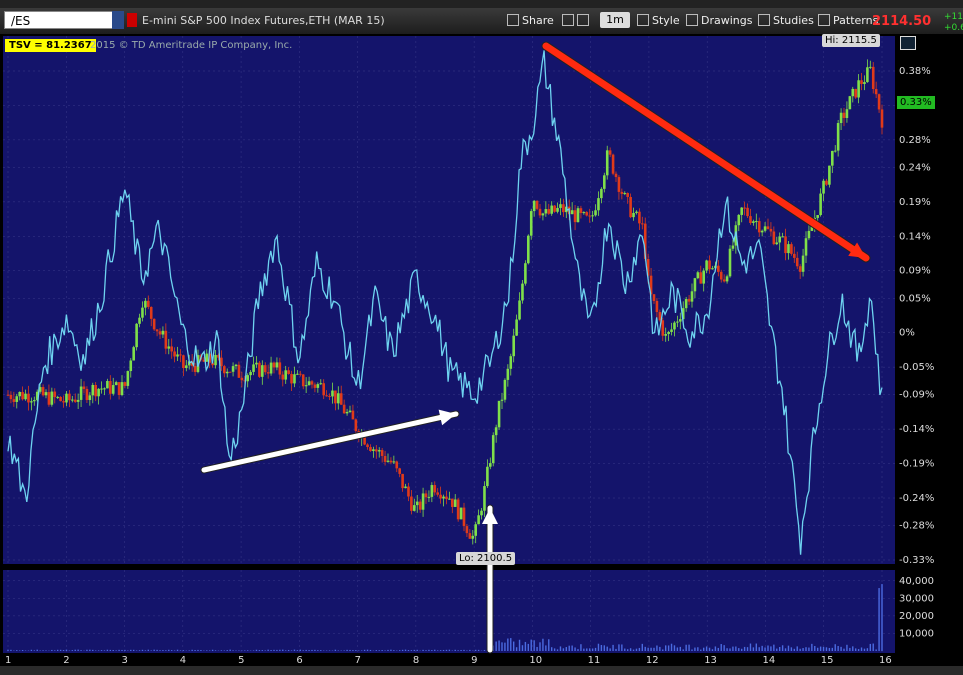  What do you see at coordinates (916, 526) in the screenshot?
I see `price-tick-label: -0.28%` at bounding box center [916, 526].